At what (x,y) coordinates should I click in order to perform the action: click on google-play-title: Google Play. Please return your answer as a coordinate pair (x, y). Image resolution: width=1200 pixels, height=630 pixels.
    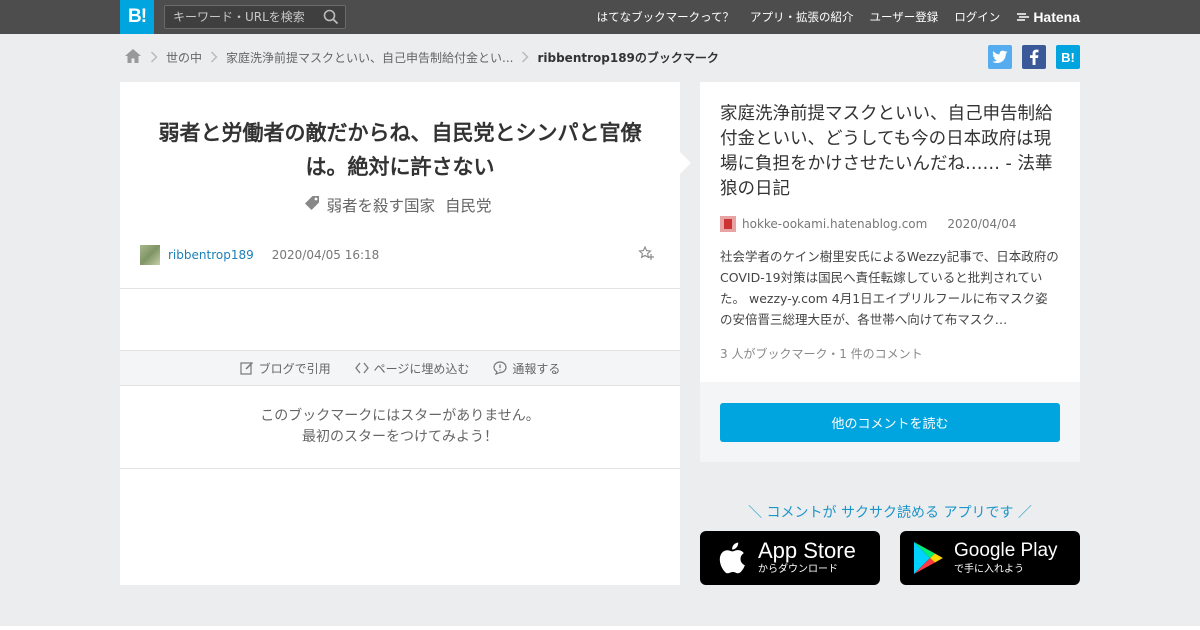
    Looking at the image, I should click on (1006, 550).